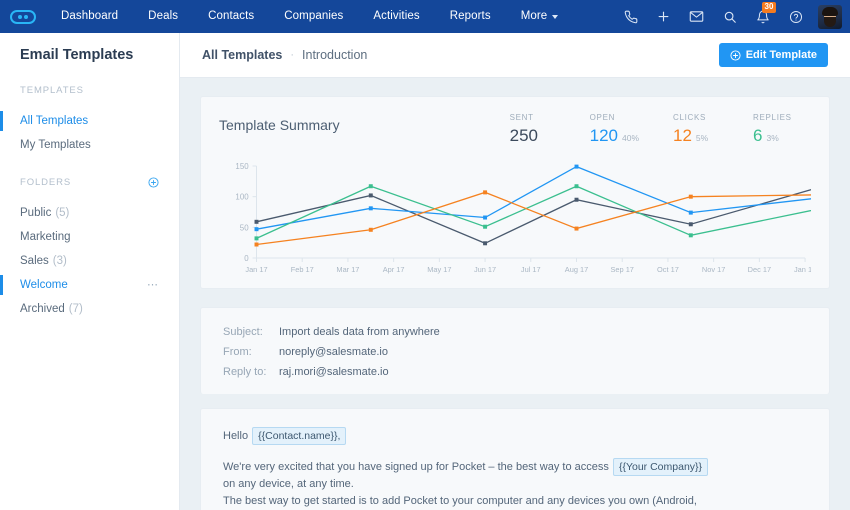 This screenshot has height=510, width=850. I want to click on nav-link-companies: Companies, so click(313, 16).